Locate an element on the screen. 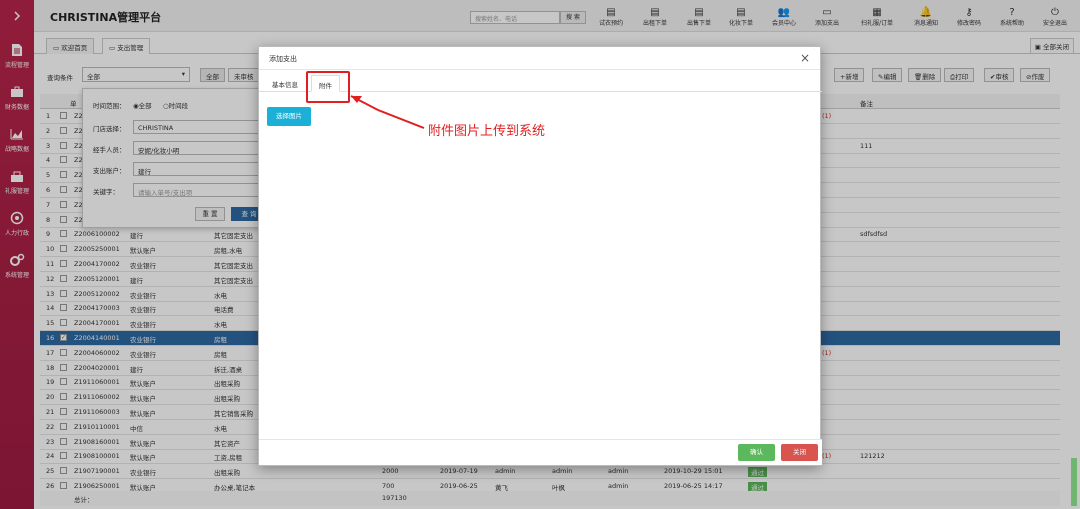  annotation-highlight-box is located at coordinates (328, 87).